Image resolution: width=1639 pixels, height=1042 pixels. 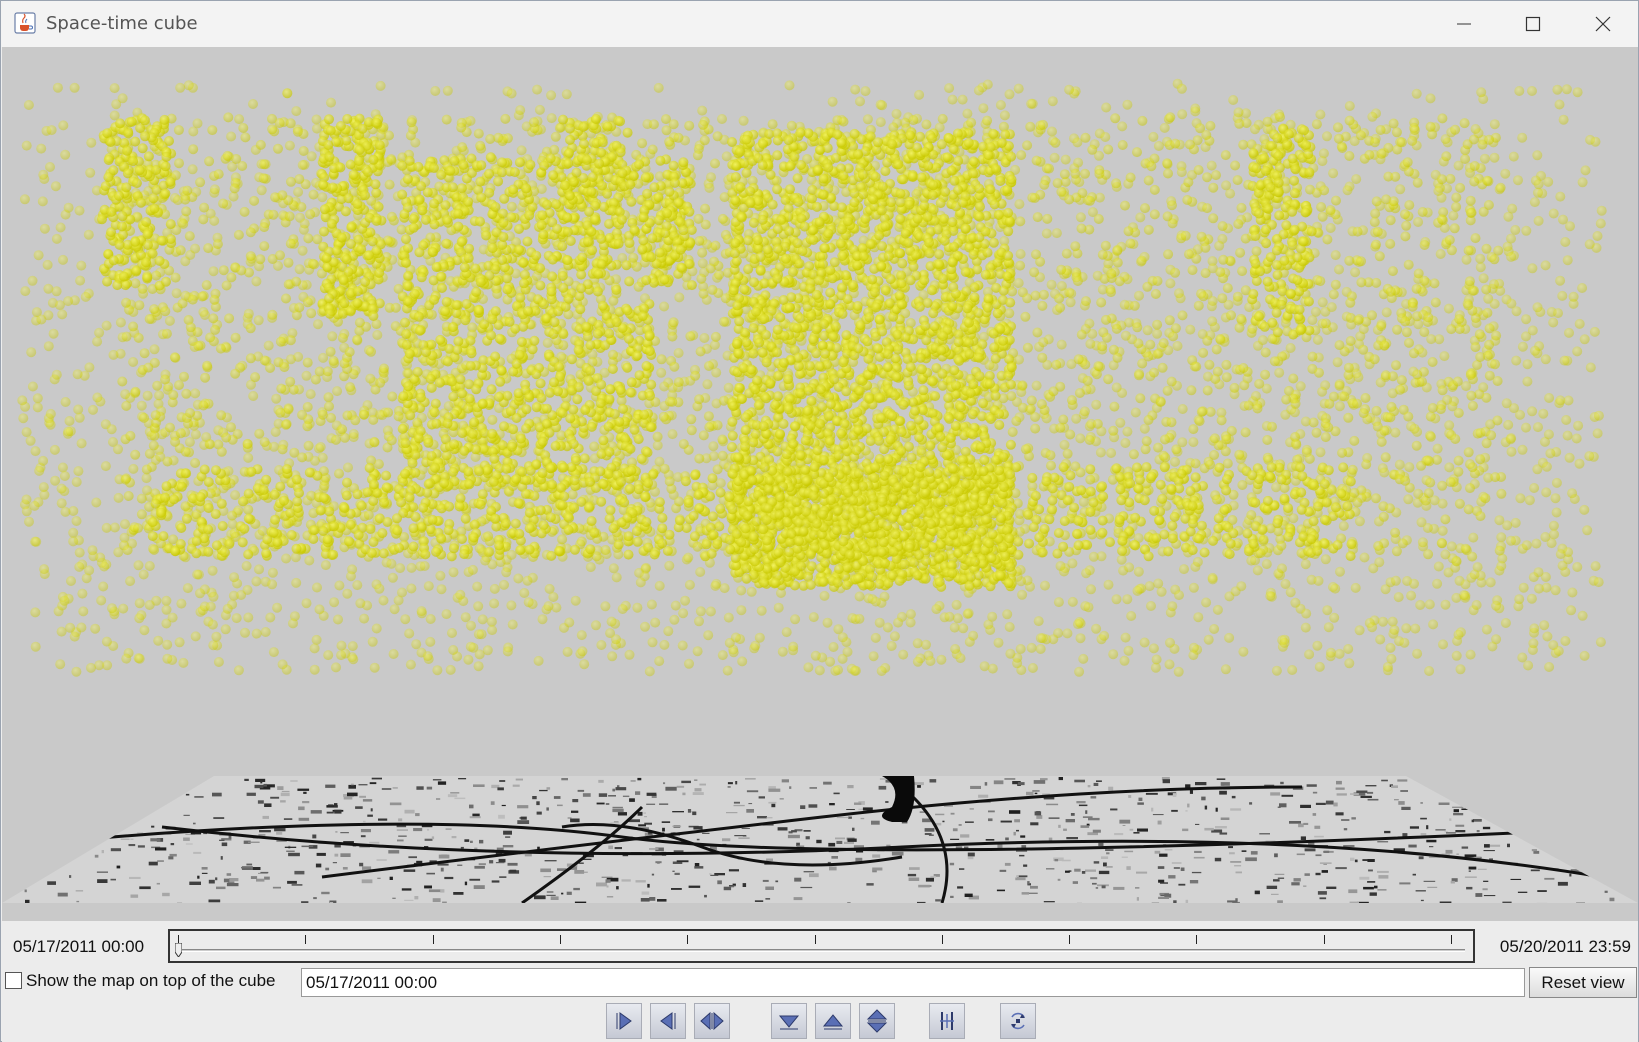 I want to click on play-forward-button, so click(x=624, y=1021).